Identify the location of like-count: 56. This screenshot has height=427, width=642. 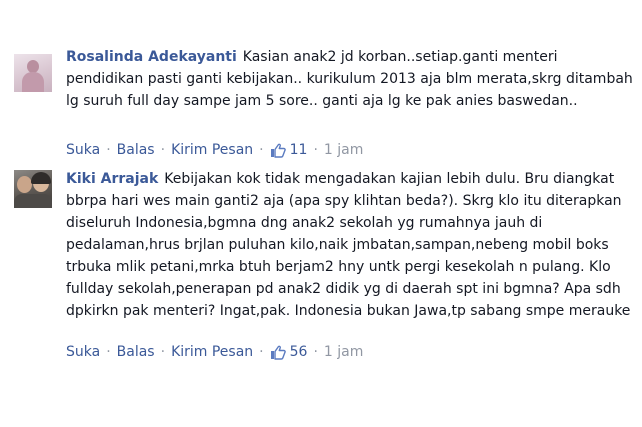
(299, 352).